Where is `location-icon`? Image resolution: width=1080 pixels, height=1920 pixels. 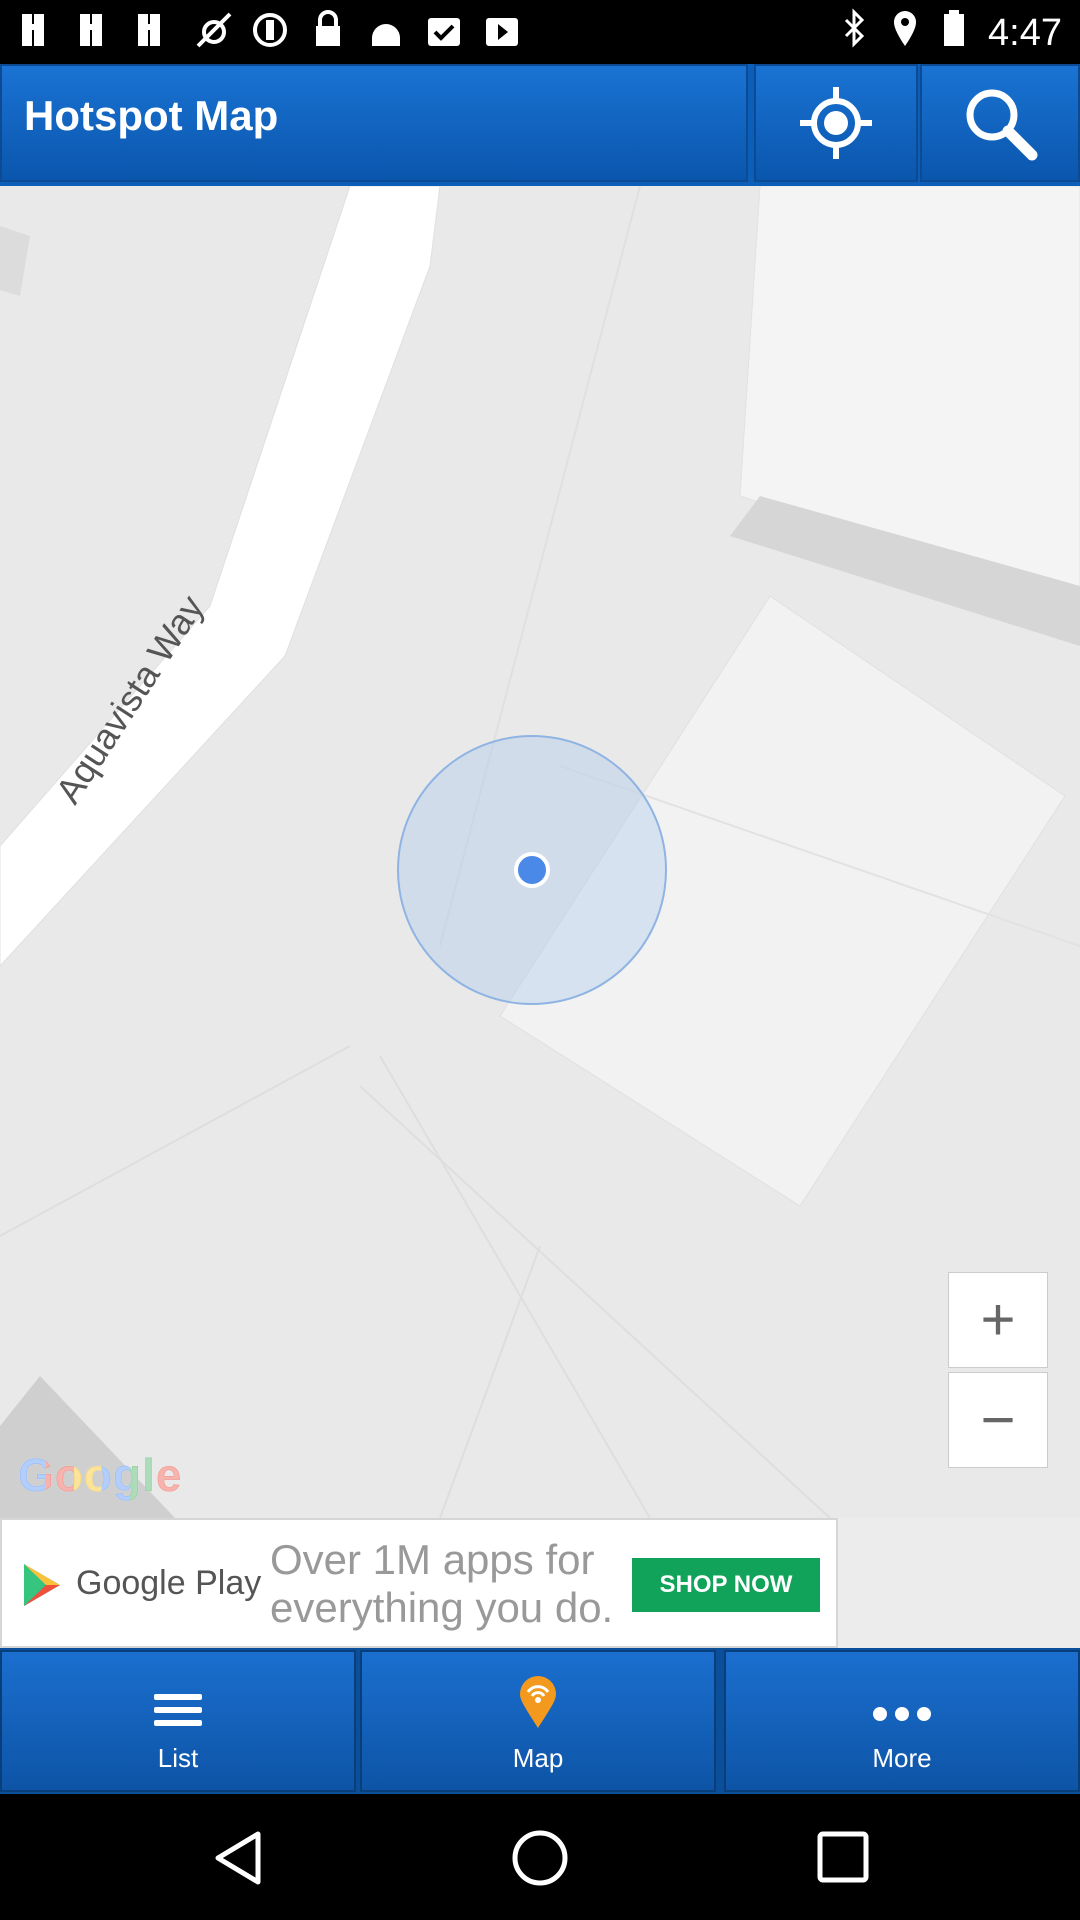
location-icon is located at coordinates (905, 33).